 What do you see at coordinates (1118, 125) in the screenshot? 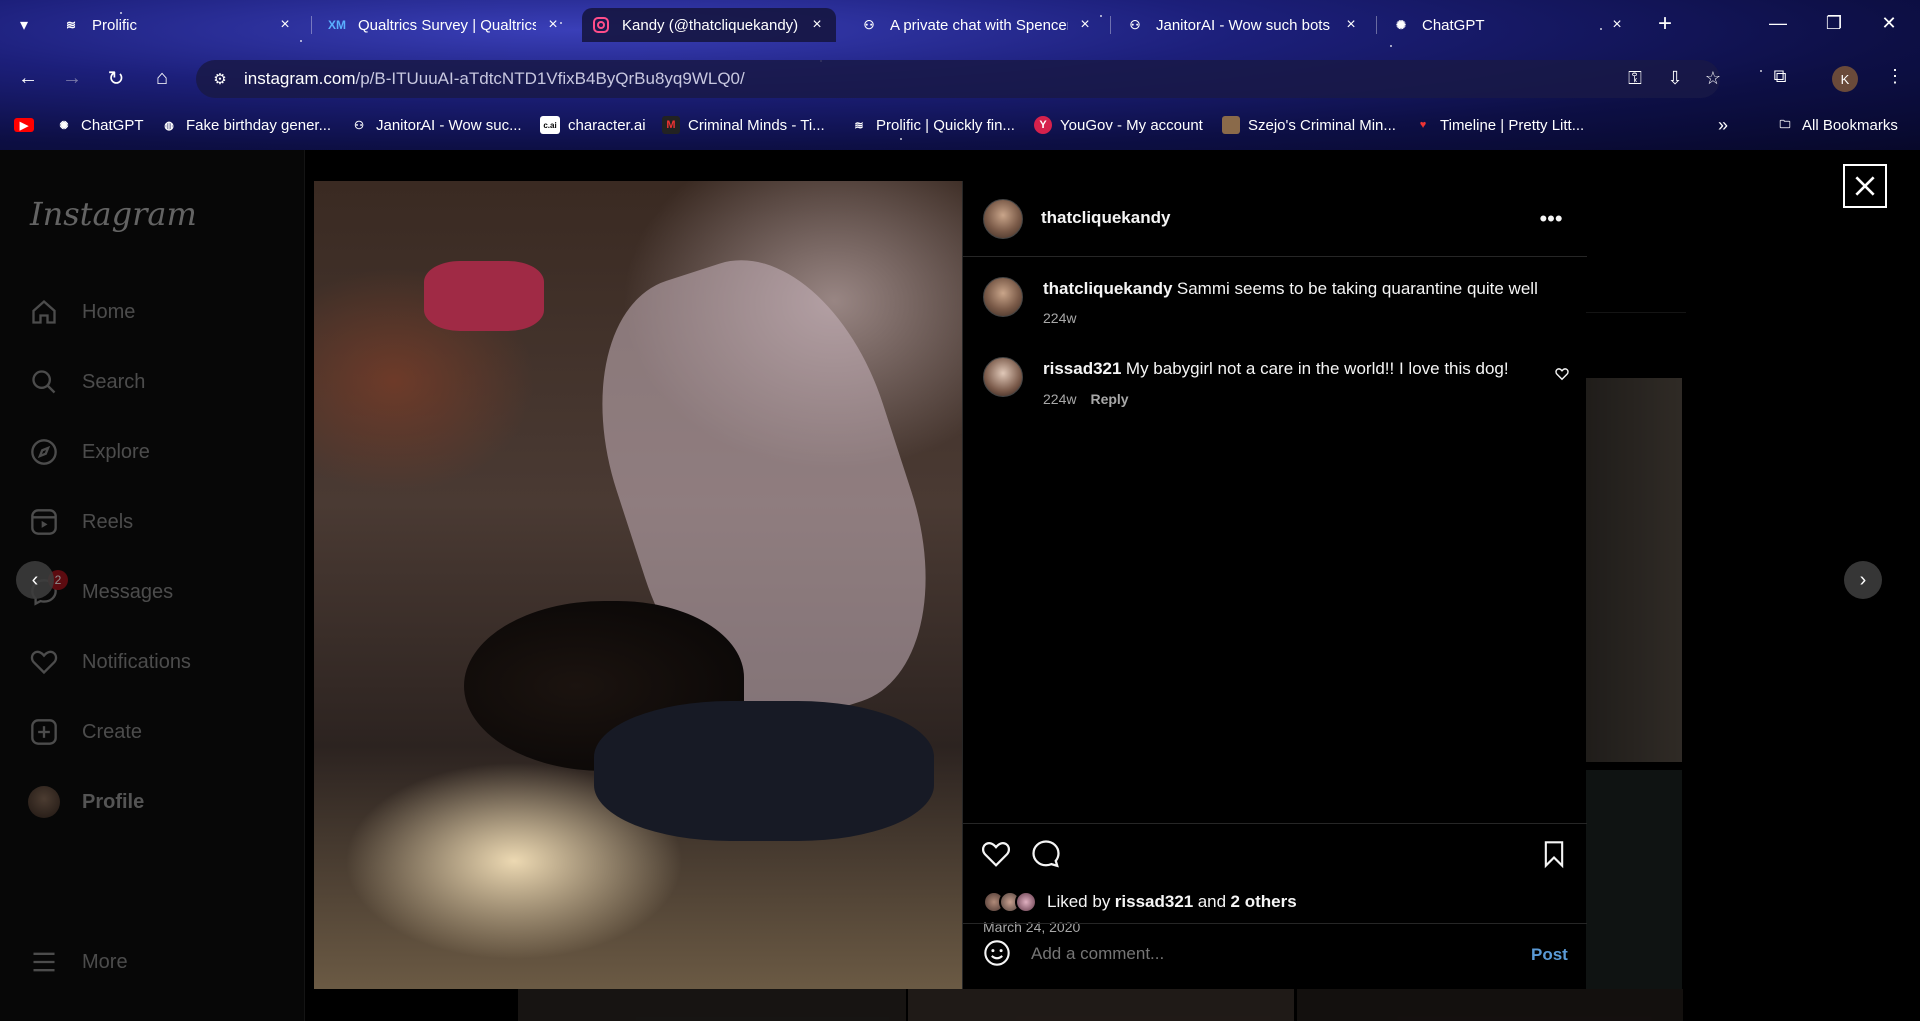
I see `bookmark-yougov: Y YouGov - My account` at bounding box center [1118, 125].